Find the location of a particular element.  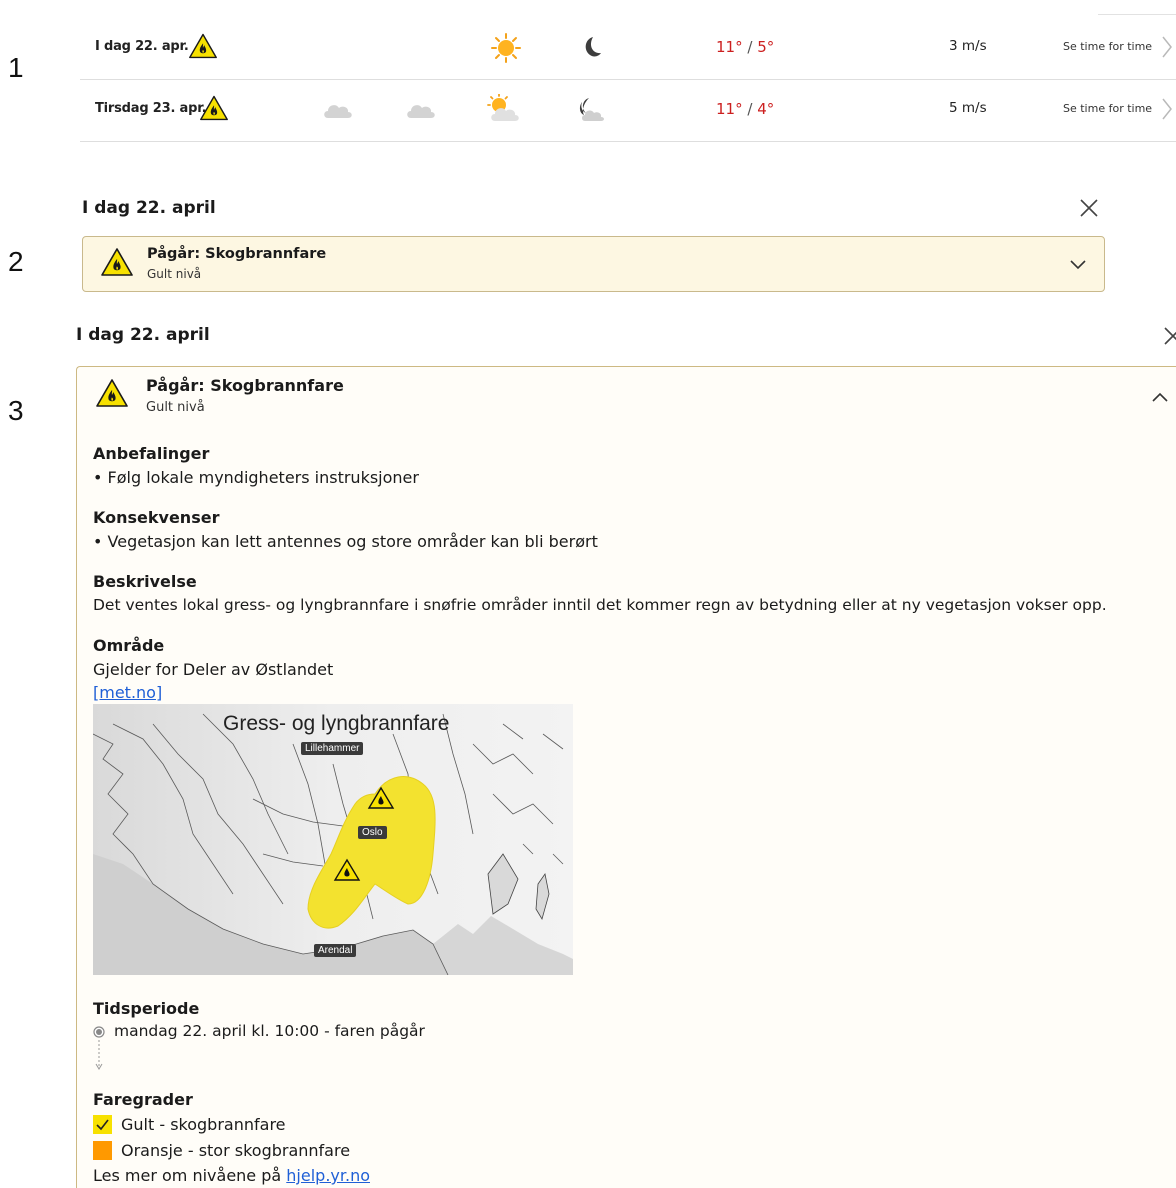

temperature: 11° / 5° is located at coordinates (745, 47).